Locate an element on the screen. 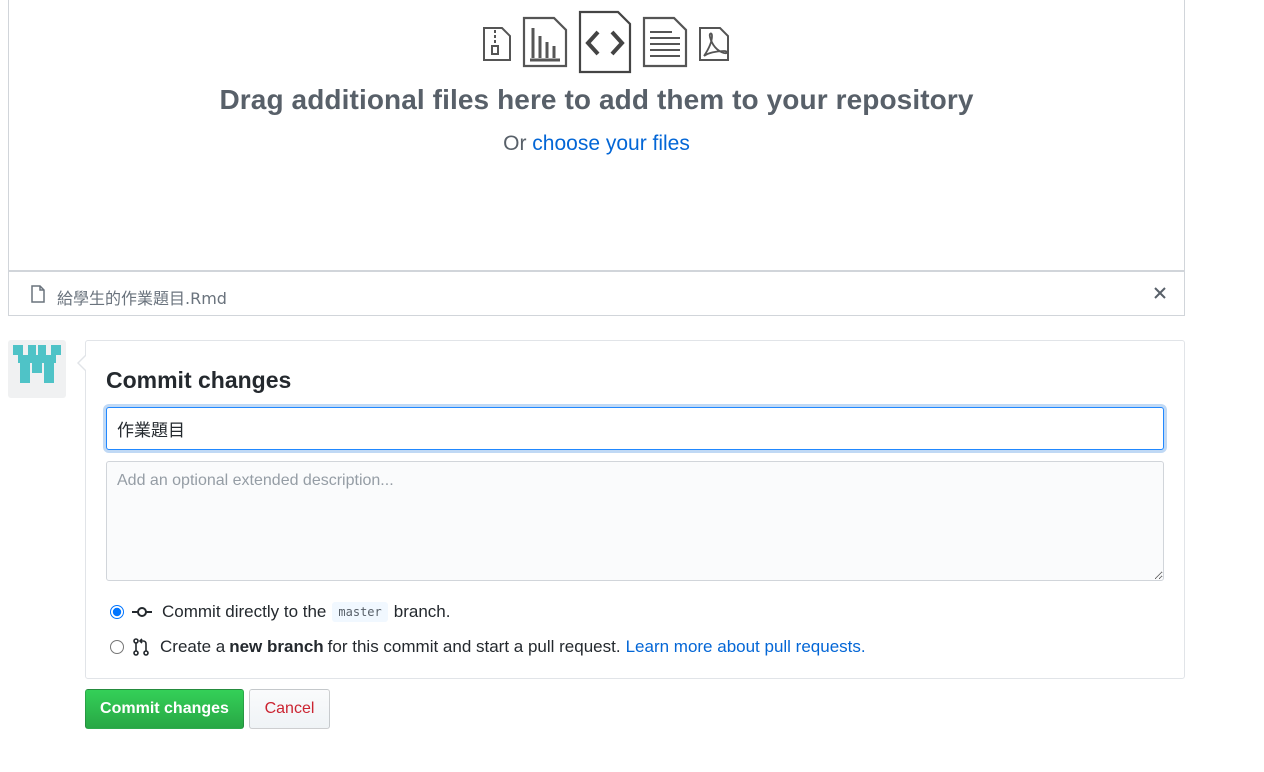 Image resolution: width=1264 pixels, height=772 pixels. commit-direct-prefix: Commit directly to the is located at coordinates (244, 611).